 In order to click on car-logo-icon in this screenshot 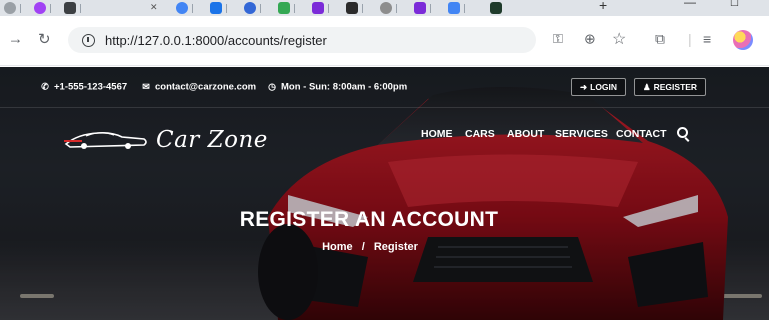, I will do `click(105, 140)`.